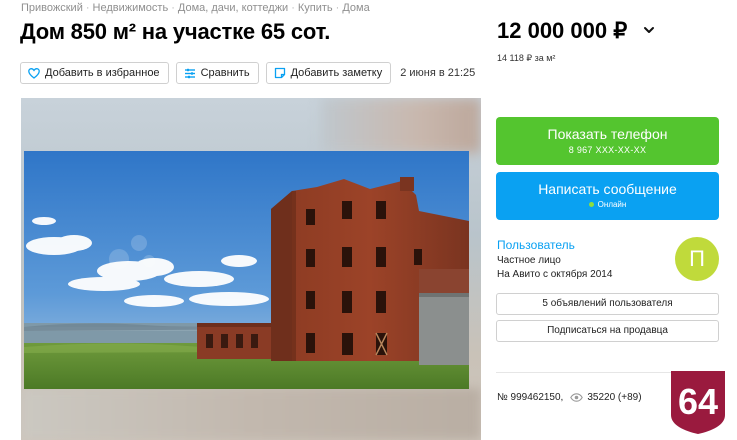 The width and height of the screenshot is (737, 440). I want to click on write-message-button: Написать сообщение Онлайн, so click(607, 196).